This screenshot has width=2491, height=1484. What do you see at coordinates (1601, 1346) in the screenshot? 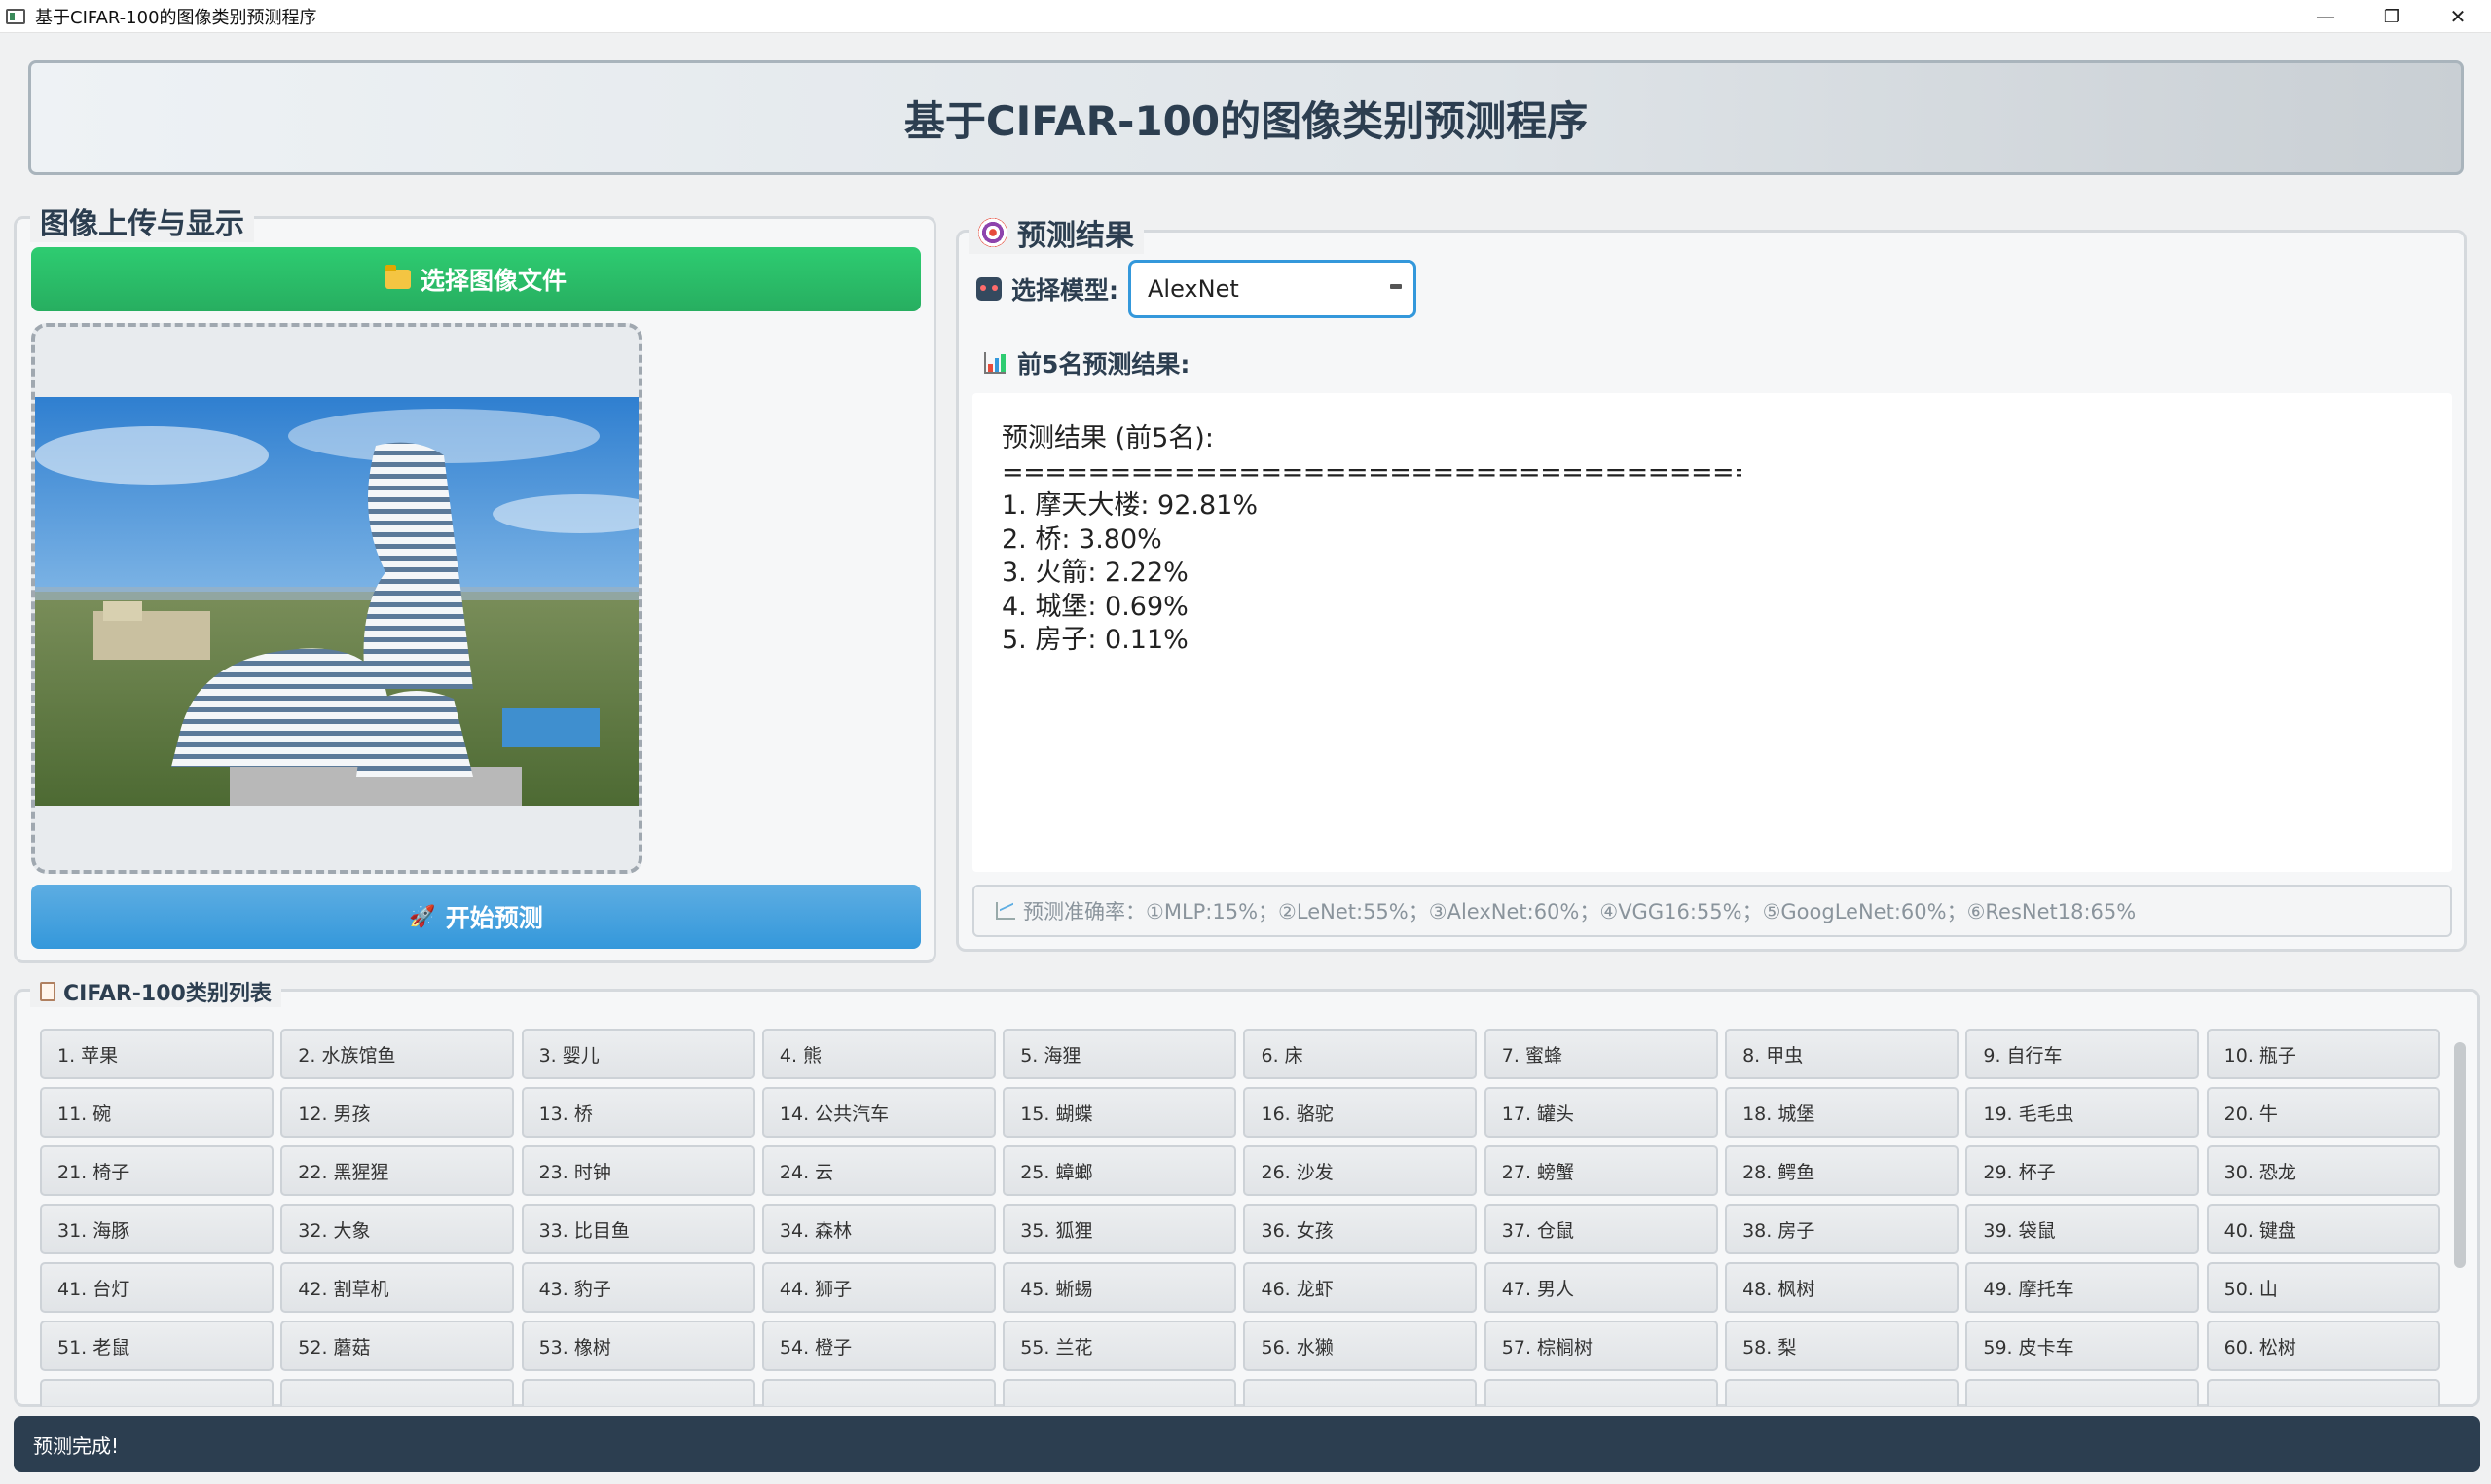
I see `category-button: 57. 棕榈树` at bounding box center [1601, 1346].